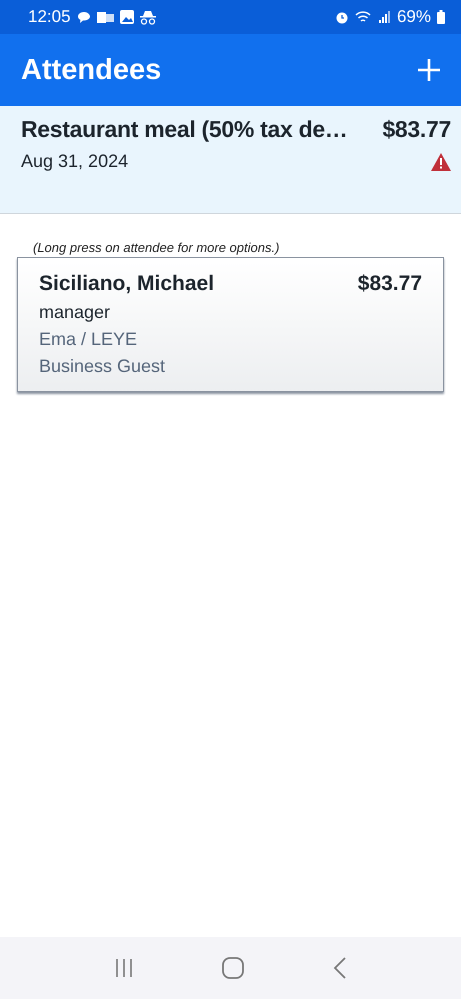 Image resolution: width=461 pixels, height=999 pixels. I want to click on mail-icon, so click(105, 17).